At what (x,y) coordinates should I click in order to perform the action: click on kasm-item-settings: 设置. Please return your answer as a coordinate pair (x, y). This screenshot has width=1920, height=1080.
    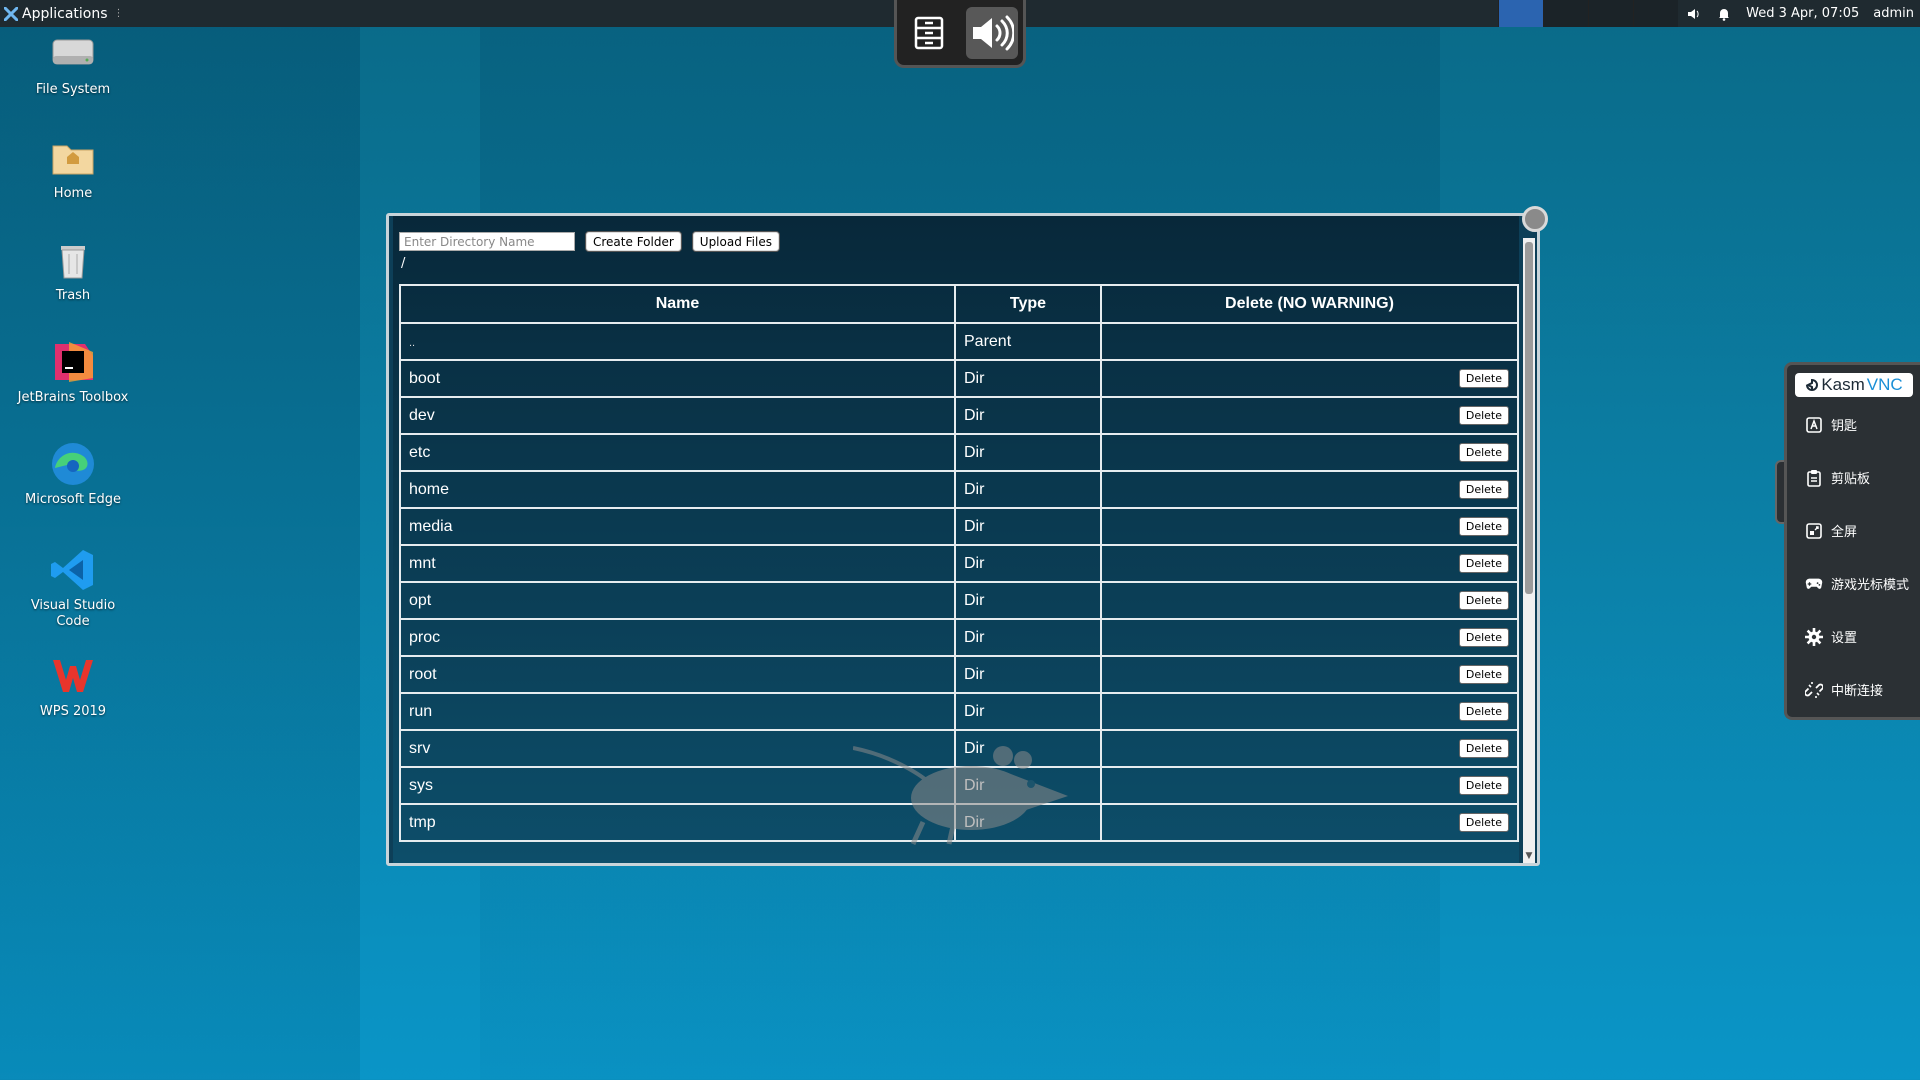
    Looking at the image, I should click on (1831, 636).